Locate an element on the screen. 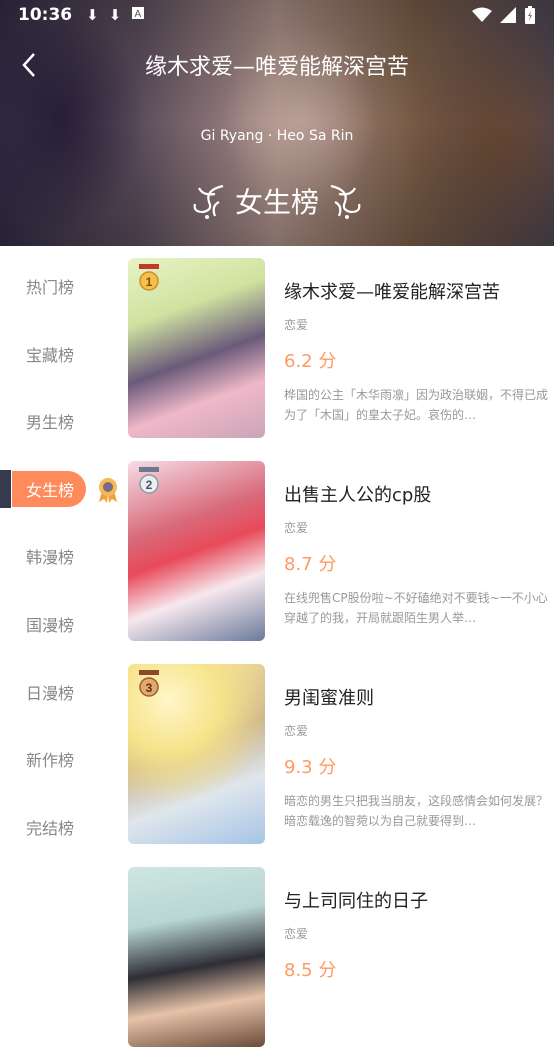  rank-badge-icon: 2 is located at coordinates (149, 480).